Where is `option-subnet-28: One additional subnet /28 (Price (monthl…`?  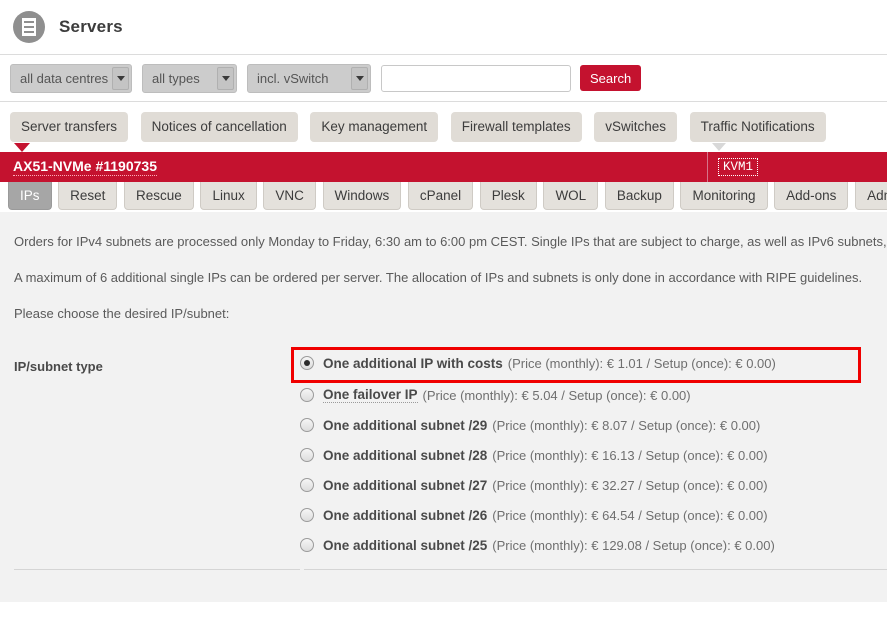 option-subnet-28: One additional subnet /28 (Price (monthl… is located at coordinates (593, 455).